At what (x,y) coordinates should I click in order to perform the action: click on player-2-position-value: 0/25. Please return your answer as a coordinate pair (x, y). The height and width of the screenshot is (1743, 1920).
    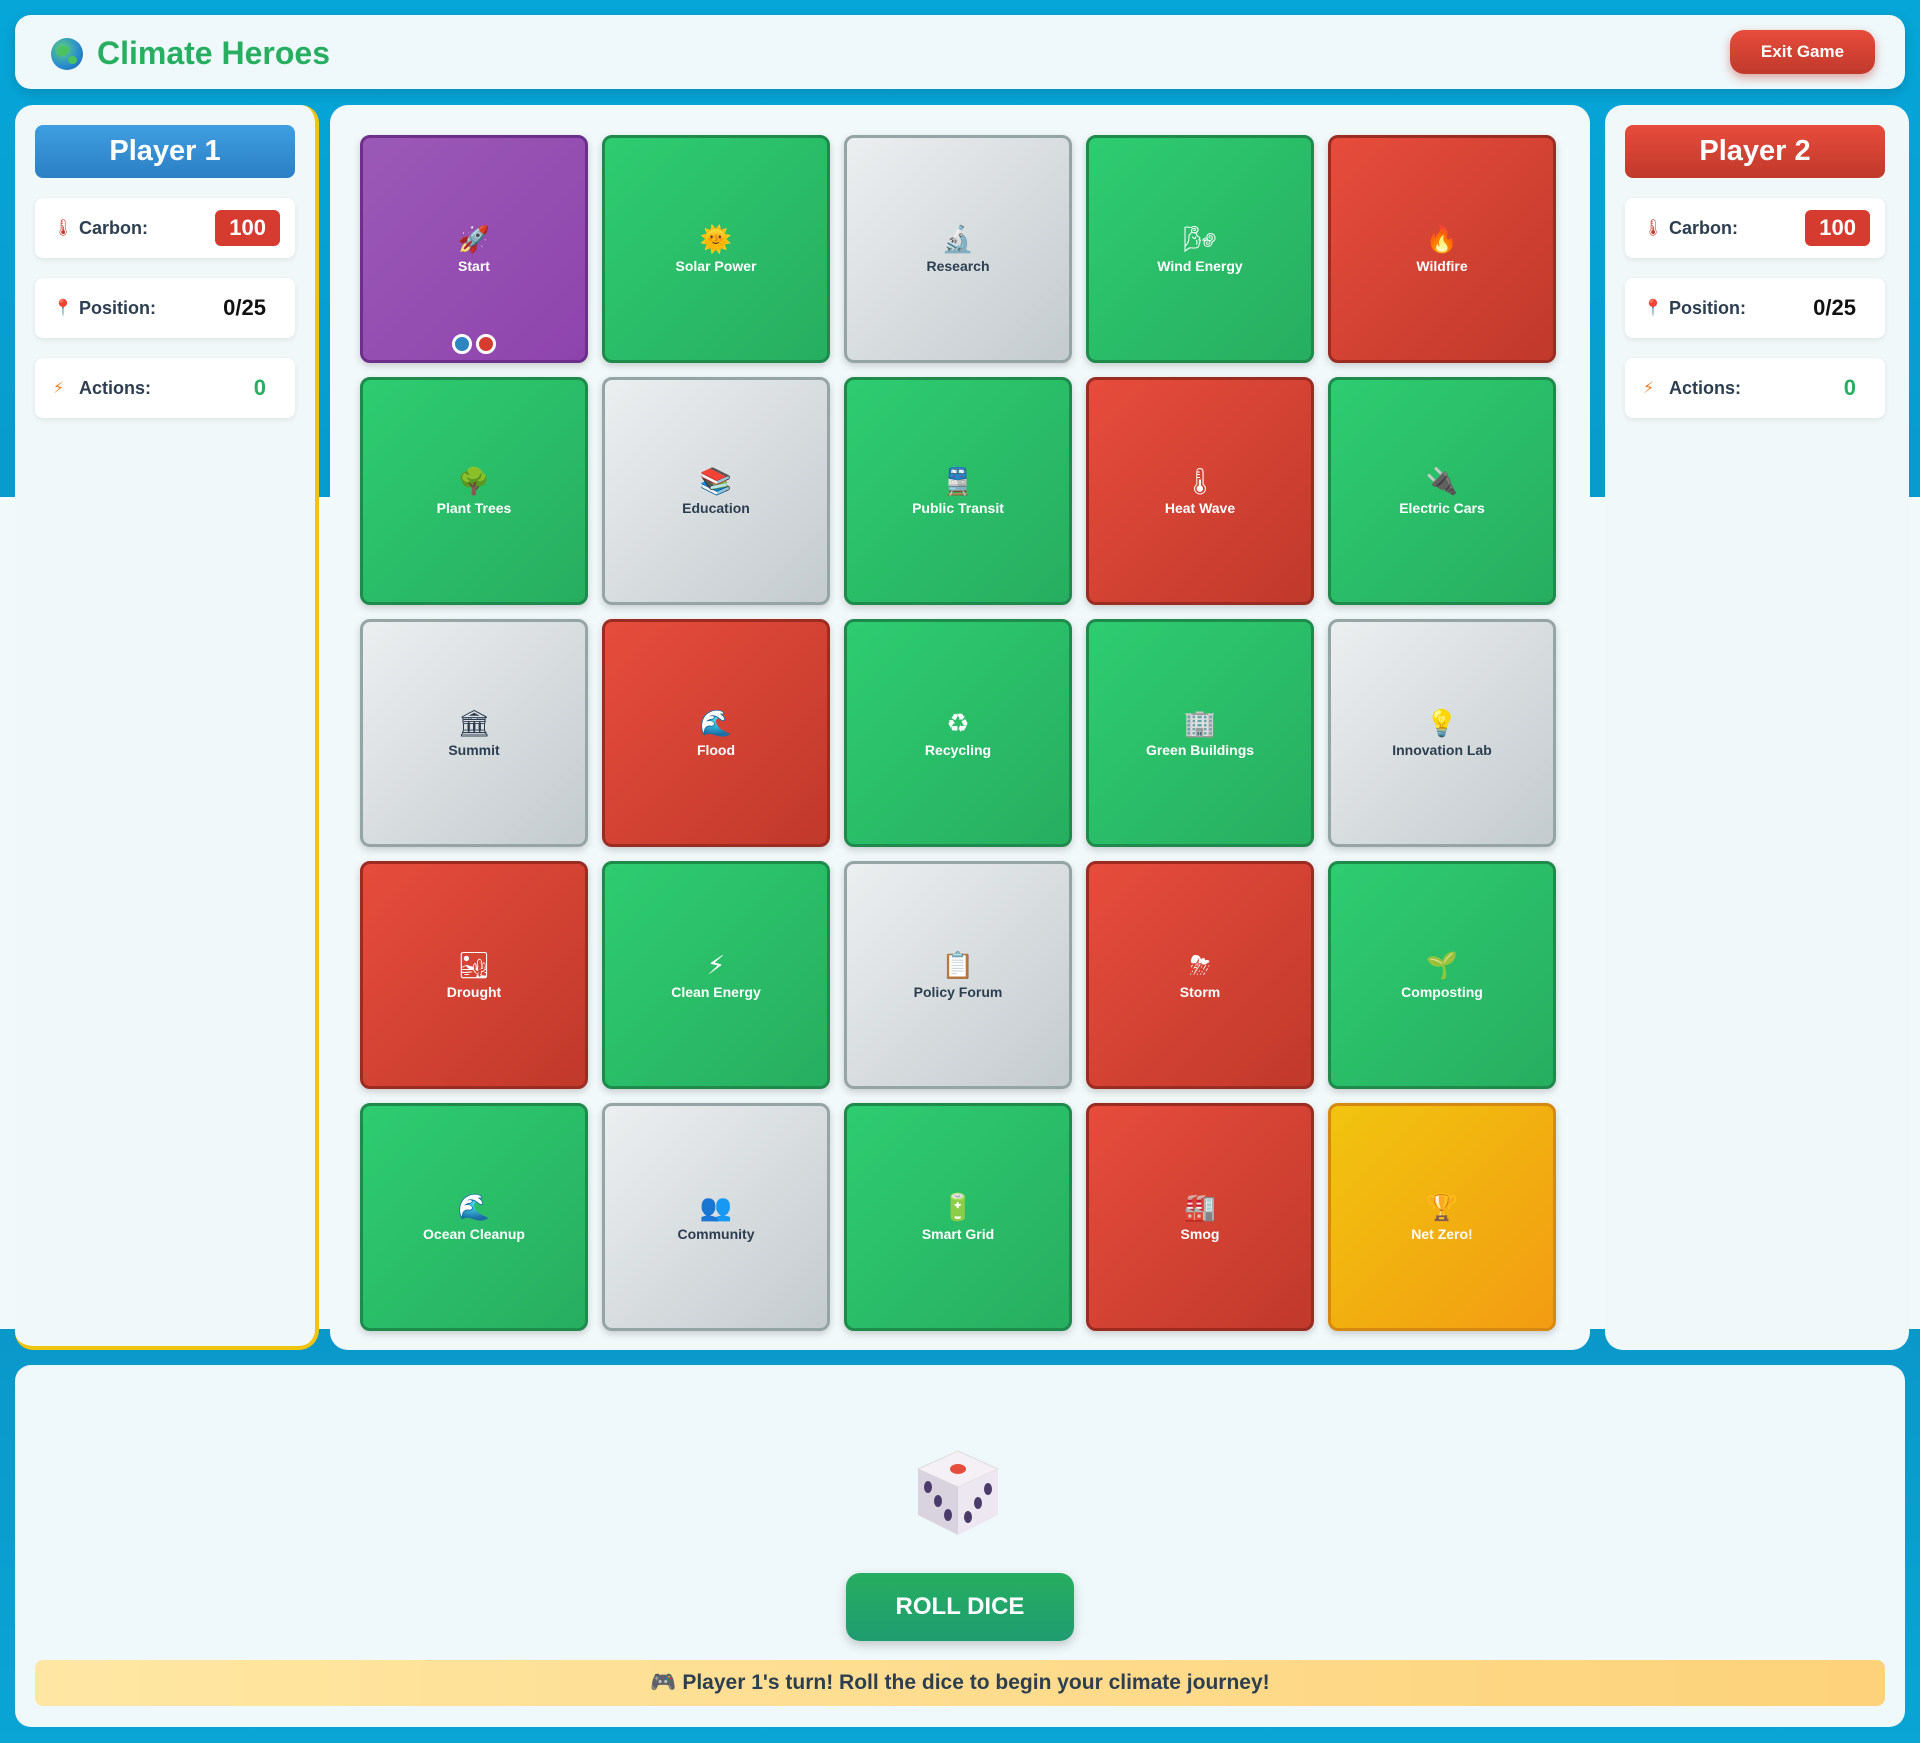
    Looking at the image, I should click on (1834, 308).